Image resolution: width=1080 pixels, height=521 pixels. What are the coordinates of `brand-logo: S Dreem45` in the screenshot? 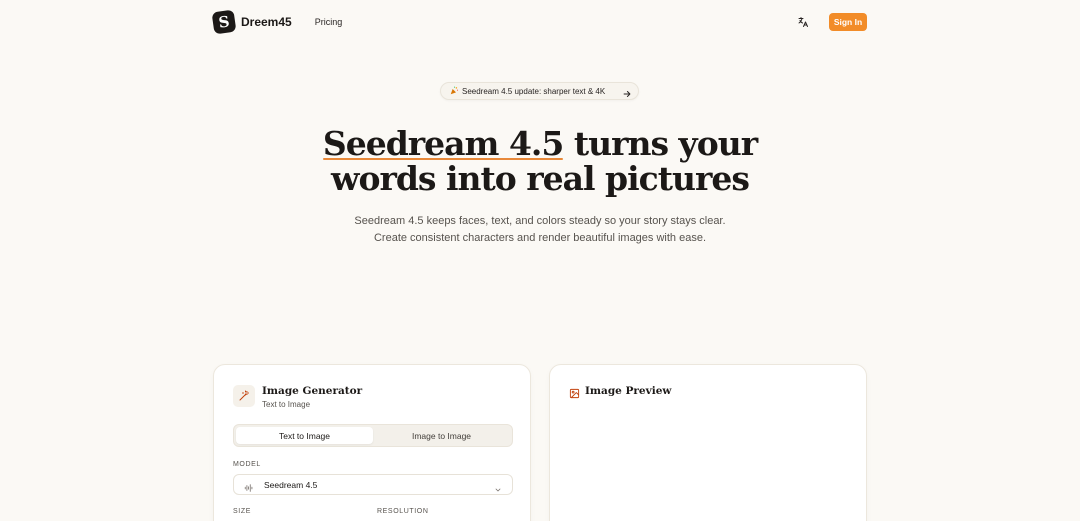 It's located at (251, 22).